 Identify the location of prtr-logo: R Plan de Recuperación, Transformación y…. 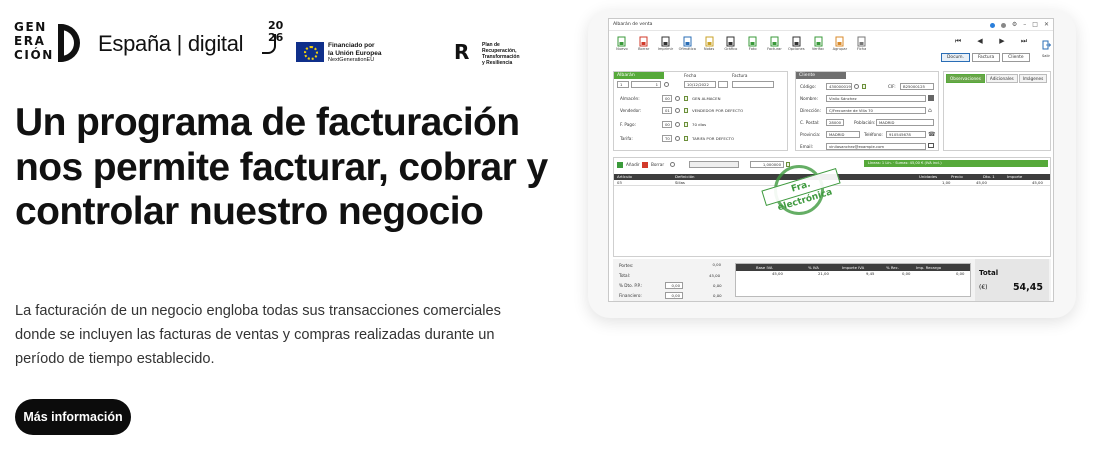
(487, 53).